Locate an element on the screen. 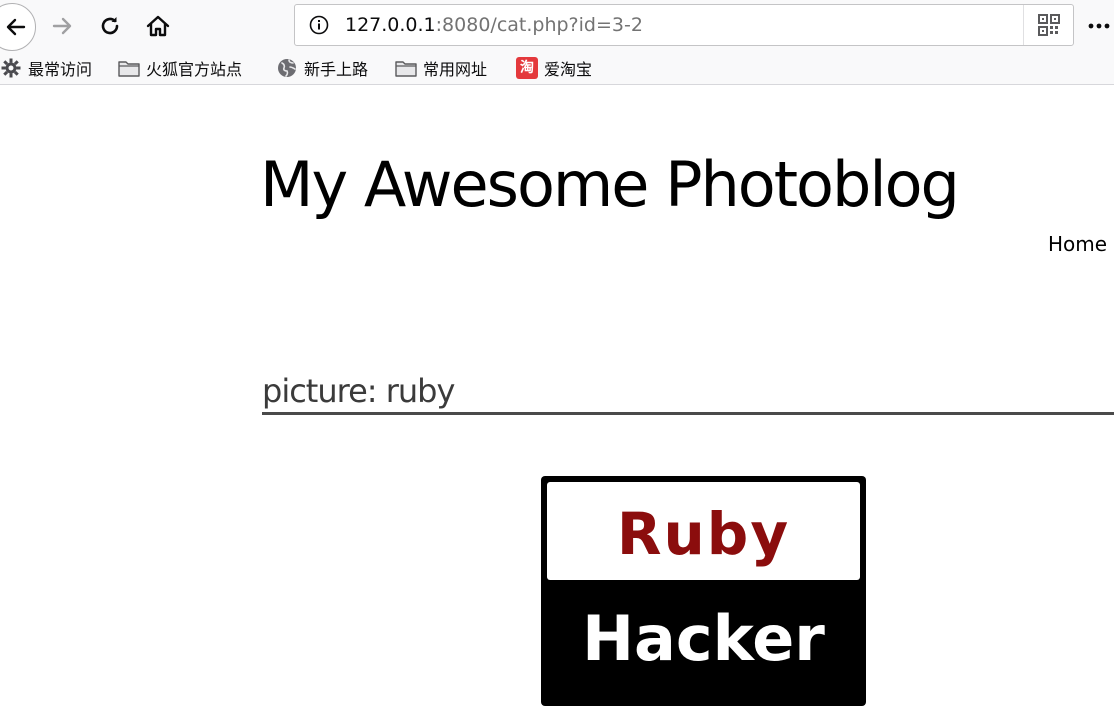  url-text: 127.0.0.1:8080/cat.php?id=3-2 is located at coordinates (494, 25).